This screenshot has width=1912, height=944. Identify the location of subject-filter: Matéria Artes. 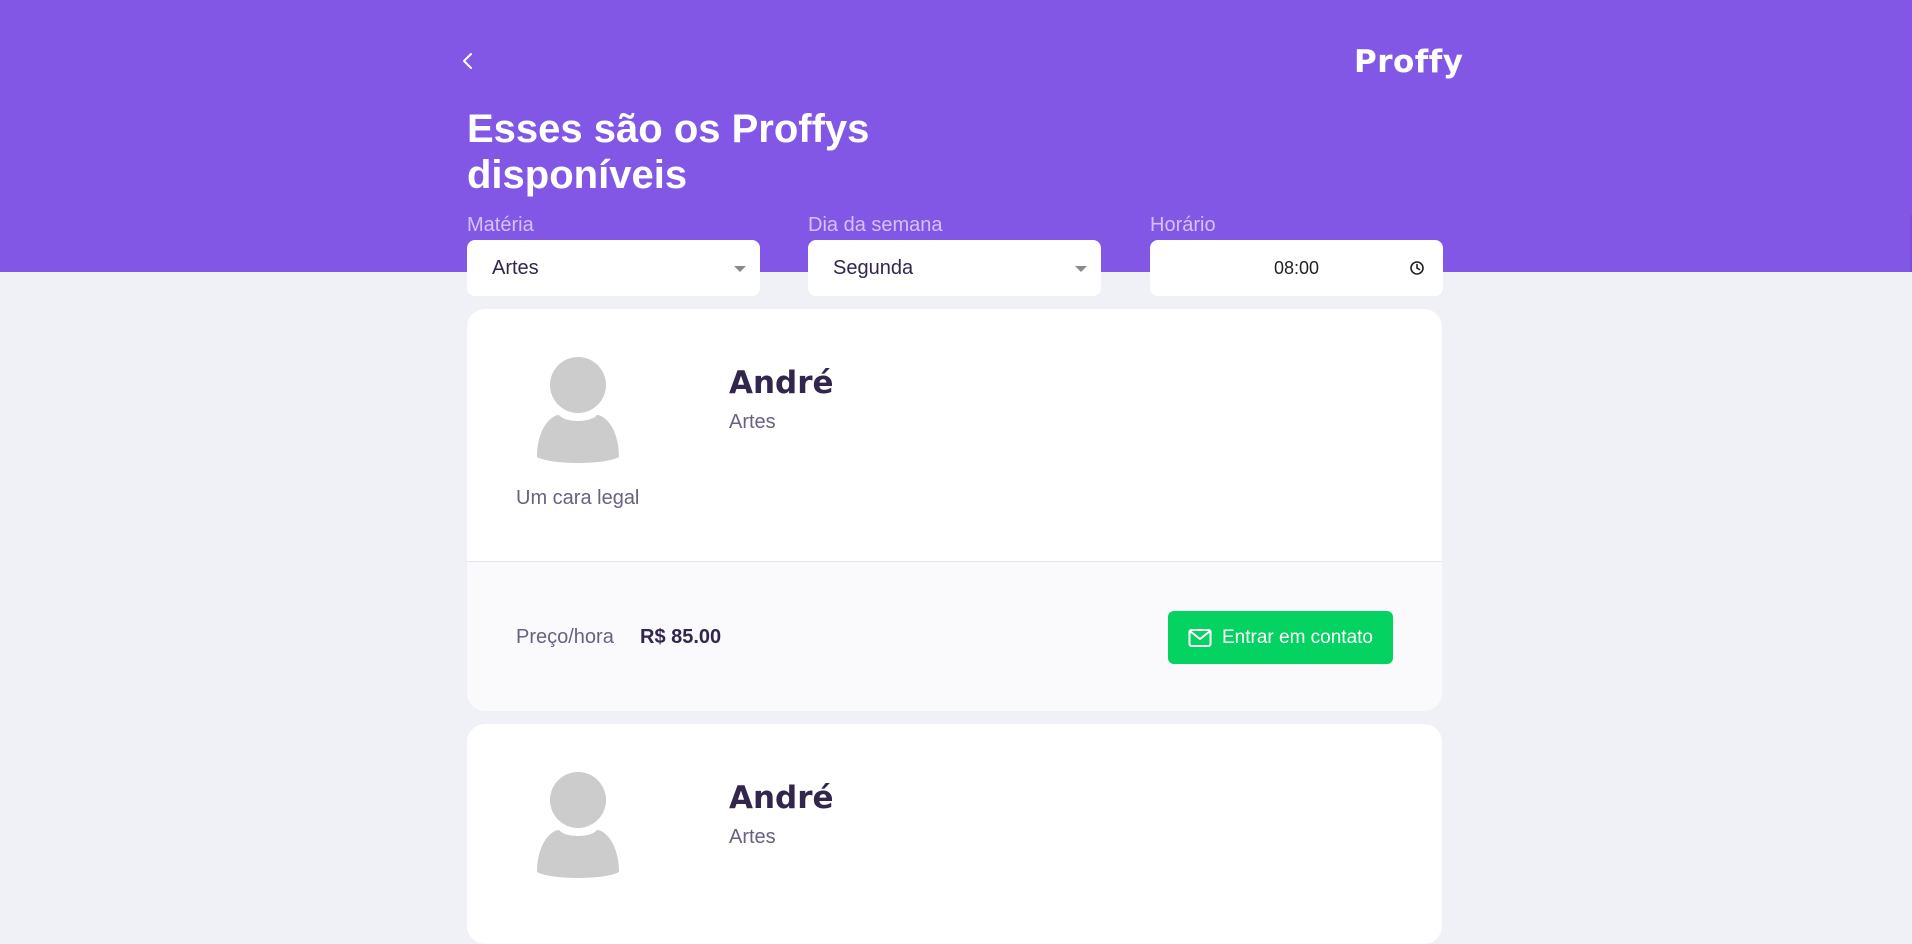
(613, 255).